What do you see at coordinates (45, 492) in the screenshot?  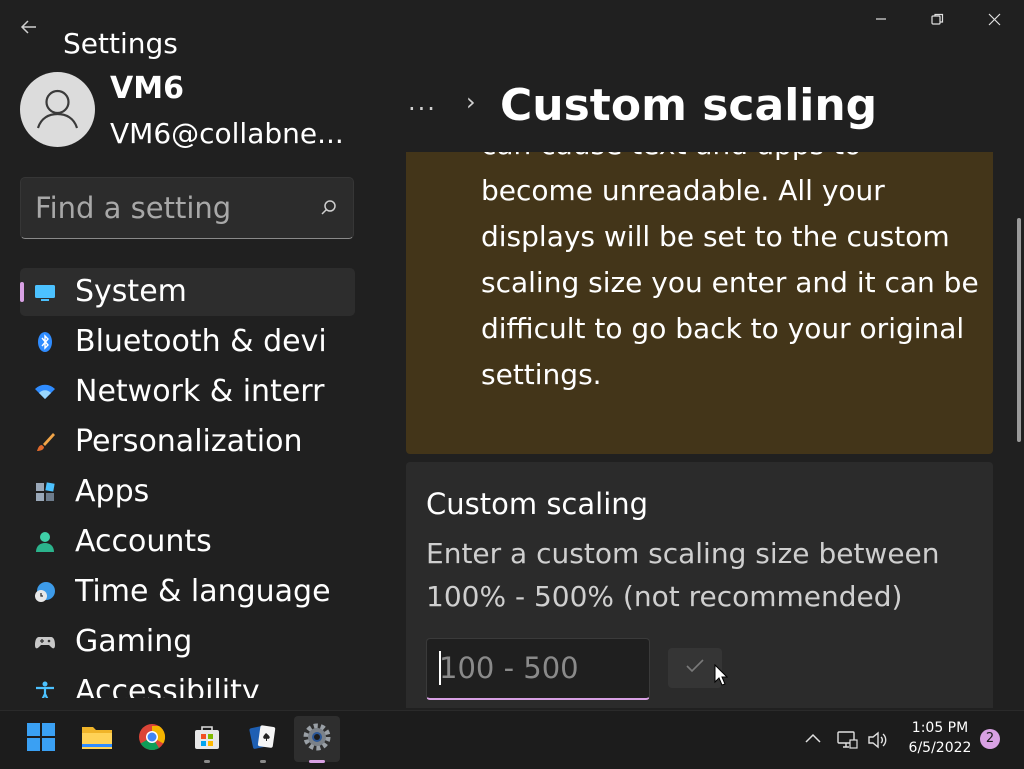 I see `apps-icon` at bounding box center [45, 492].